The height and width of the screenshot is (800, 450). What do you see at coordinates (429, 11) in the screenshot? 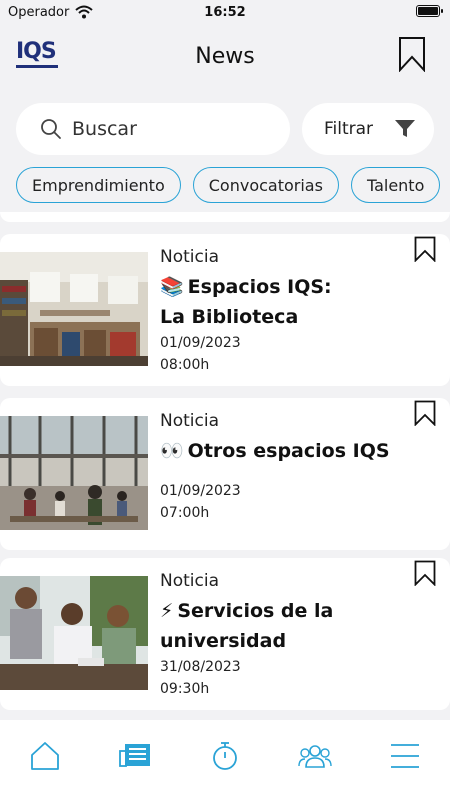
I see `battery-icon` at bounding box center [429, 11].